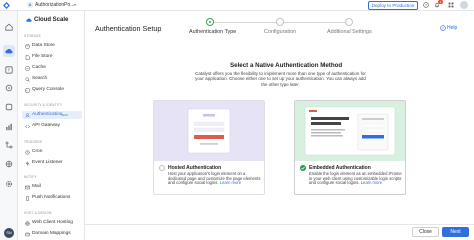 Image resolution: width=474 pixels, height=240 pixels. What do you see at coordinates (210, 22) in the screenshot?
I see `step-indicator-authentication-type` at bounding box center [210, 22].